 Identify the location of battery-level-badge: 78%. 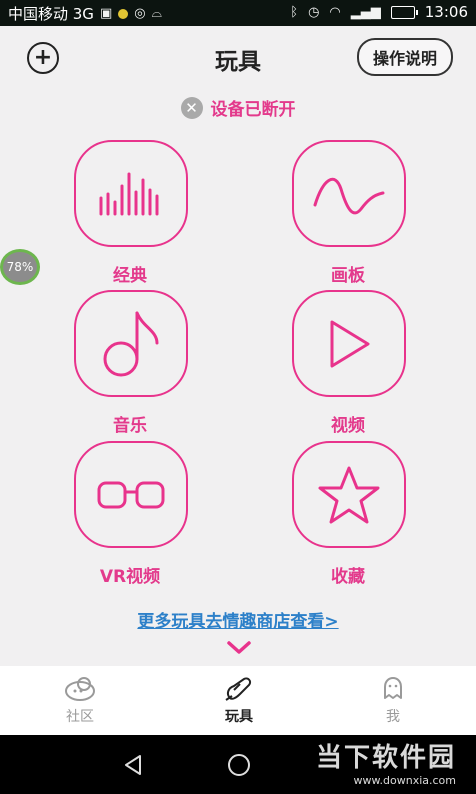
(20, 267).